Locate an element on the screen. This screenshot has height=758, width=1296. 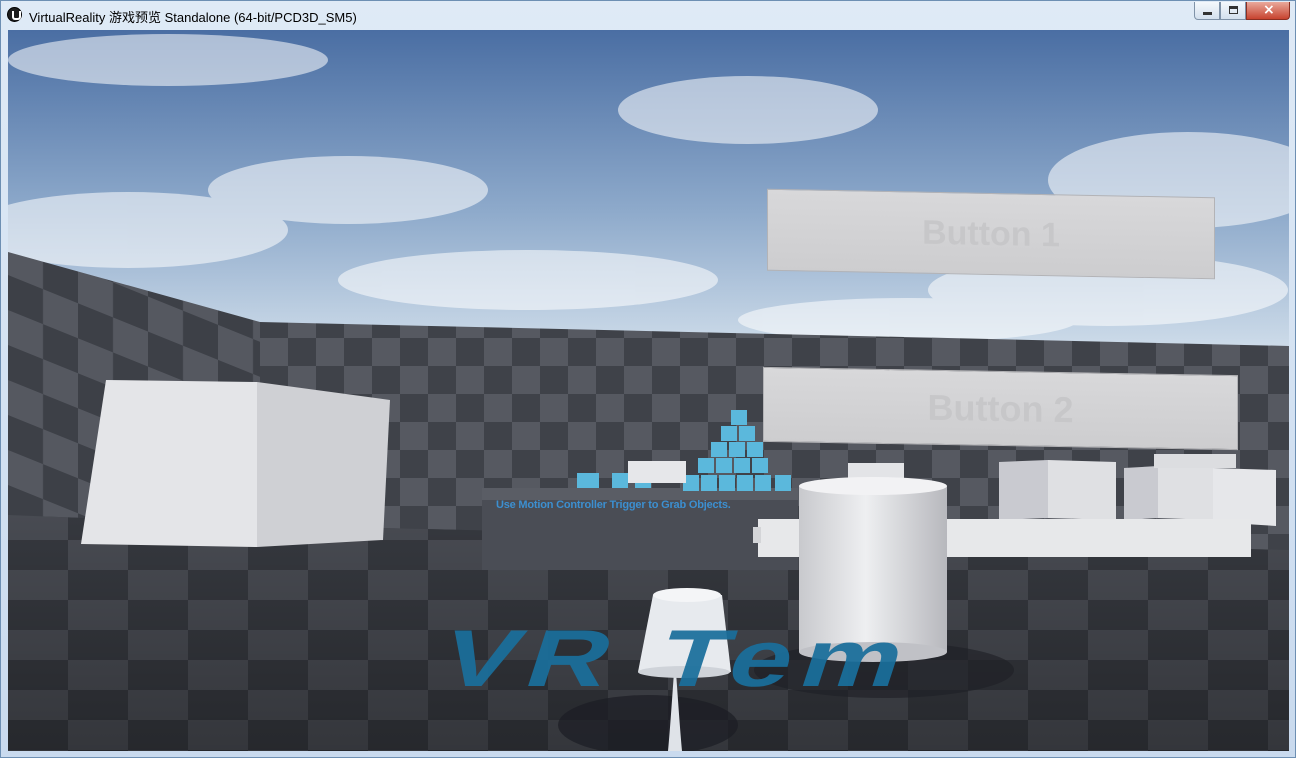
unreal-engine-icon is located at coordinates (14, 14).